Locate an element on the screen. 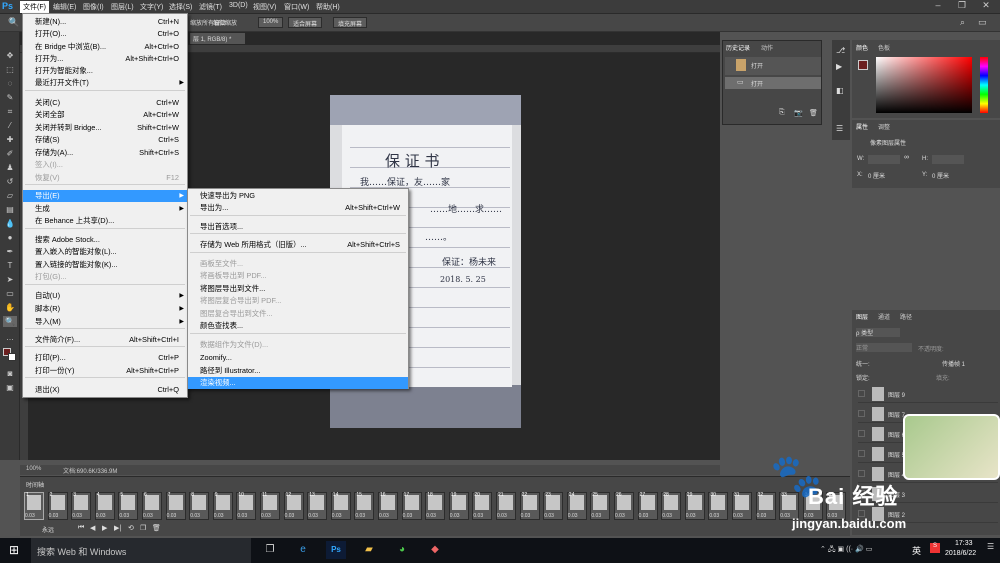 The height and width of the screenshot is (563, 1000). file-menu-item: 在 Bridge 中浏览(B)... Alt+Ctrl+O is located at coordinates (105, 47).